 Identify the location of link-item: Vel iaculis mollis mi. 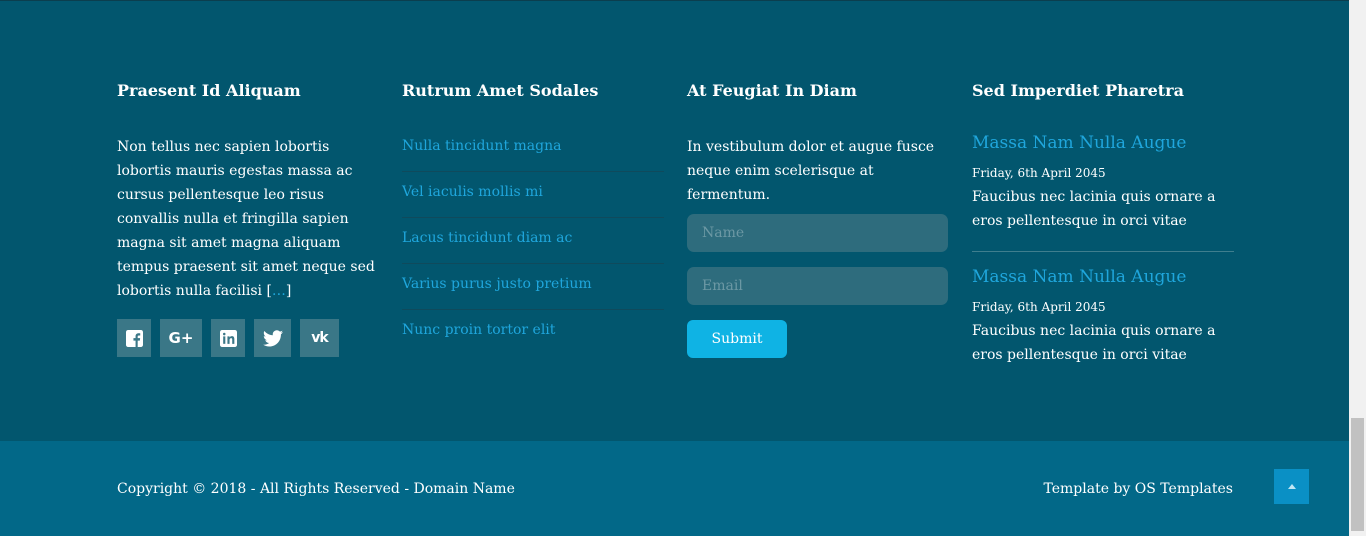
(533, 195).